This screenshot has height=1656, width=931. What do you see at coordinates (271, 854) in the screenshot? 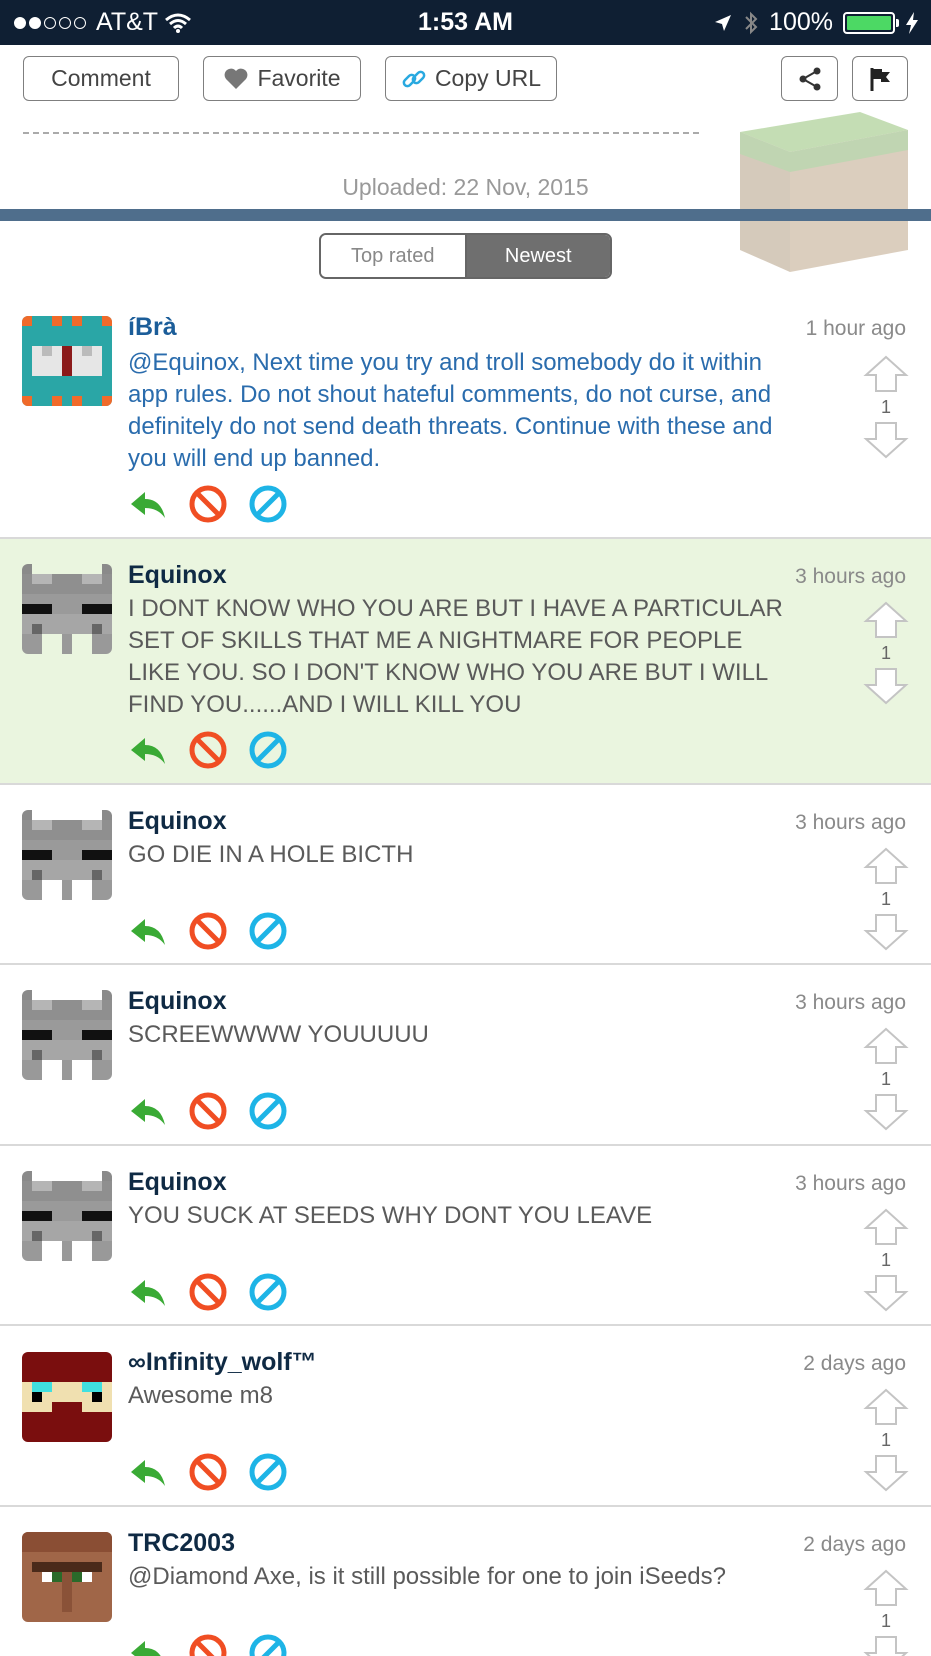
I see `comment-text: GO DIE IN A HOLE BICTH` at bounding box center [271, 854].